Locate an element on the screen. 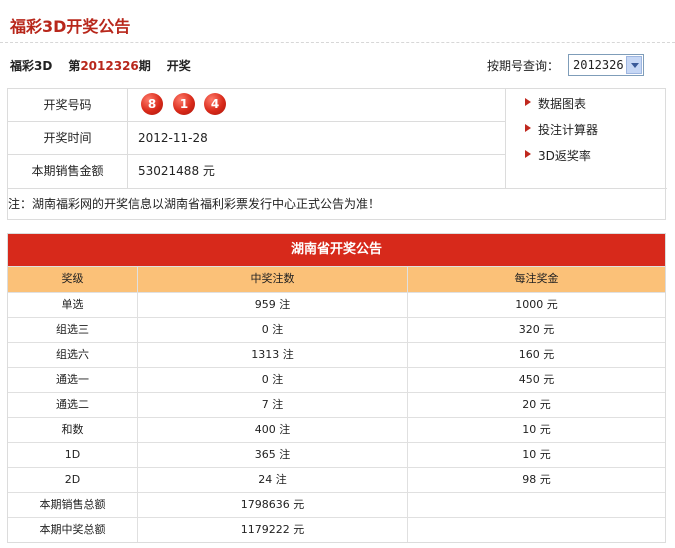 Image resolution: width=675 pixels, height=548 pixels. row-level: 2D is located at coordinates (72, 479).